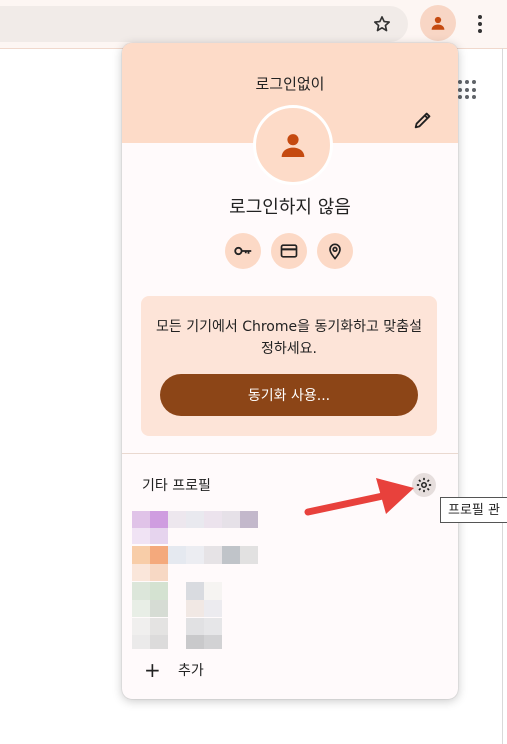 The height and width of the screenshot is (744, 507). I want to click on more-vert-icon, so click(480, 24).